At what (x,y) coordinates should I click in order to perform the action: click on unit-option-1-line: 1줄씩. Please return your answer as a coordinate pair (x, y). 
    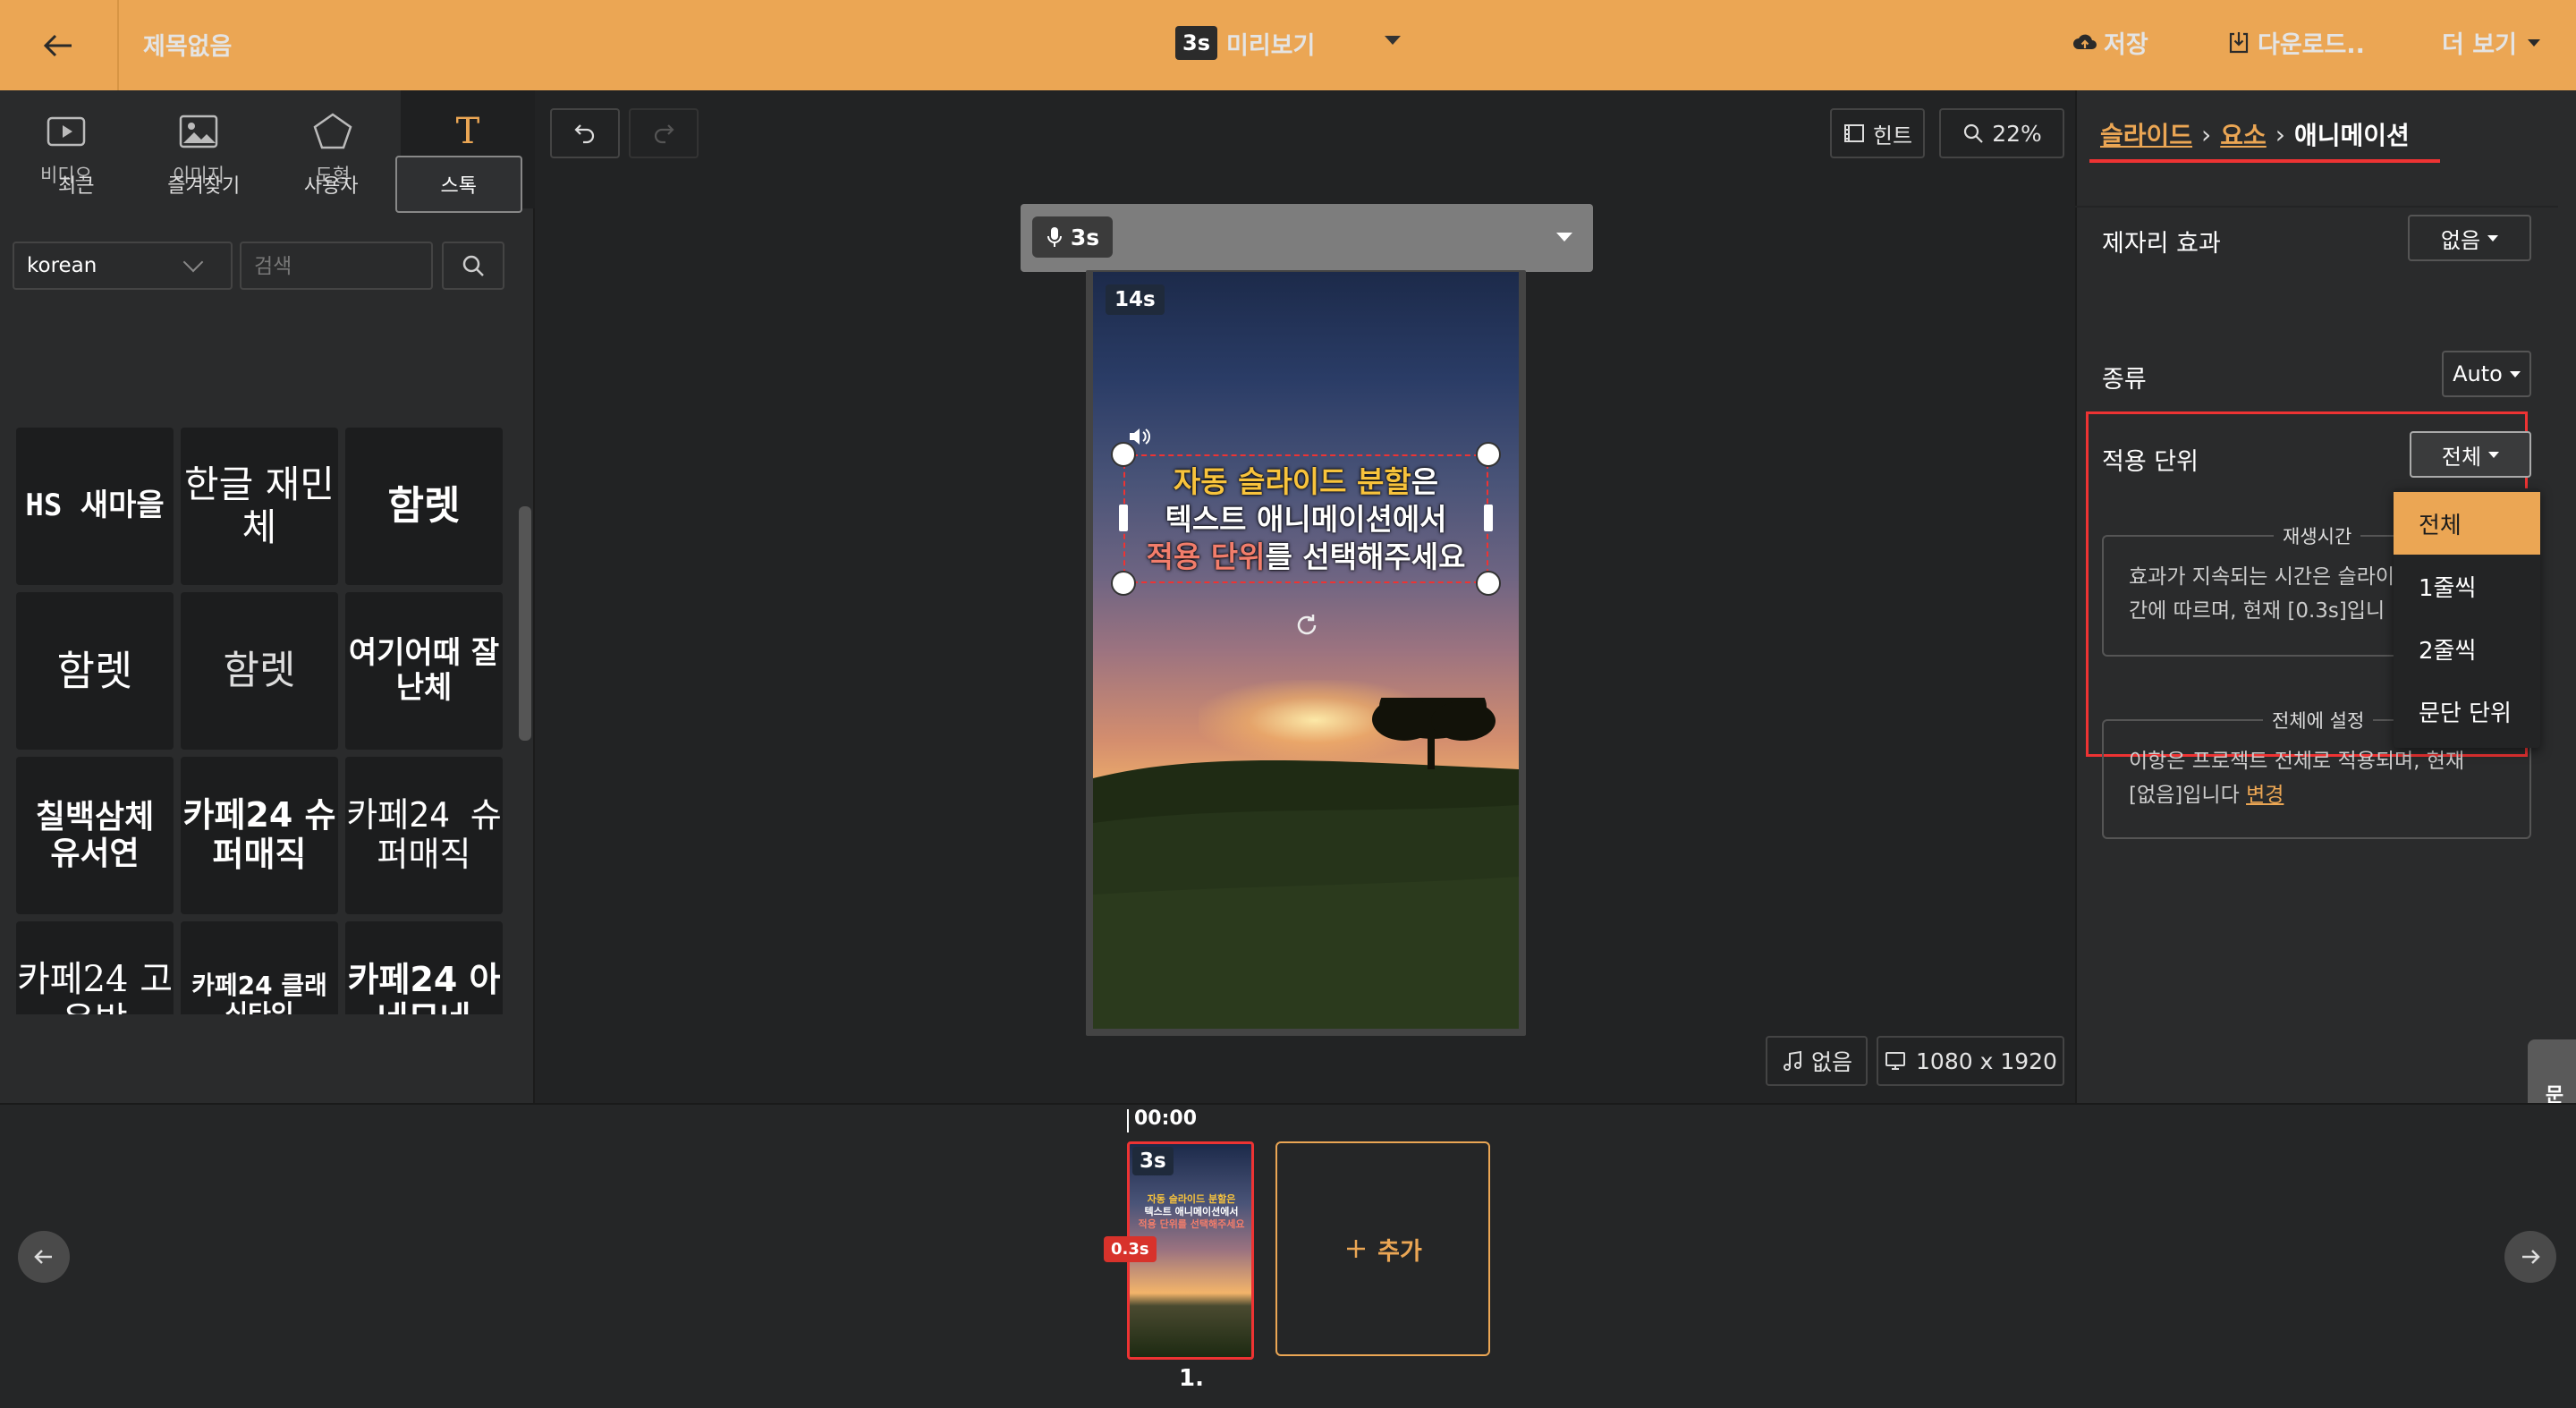
    Looking at the image, I should click on (2467, 586).